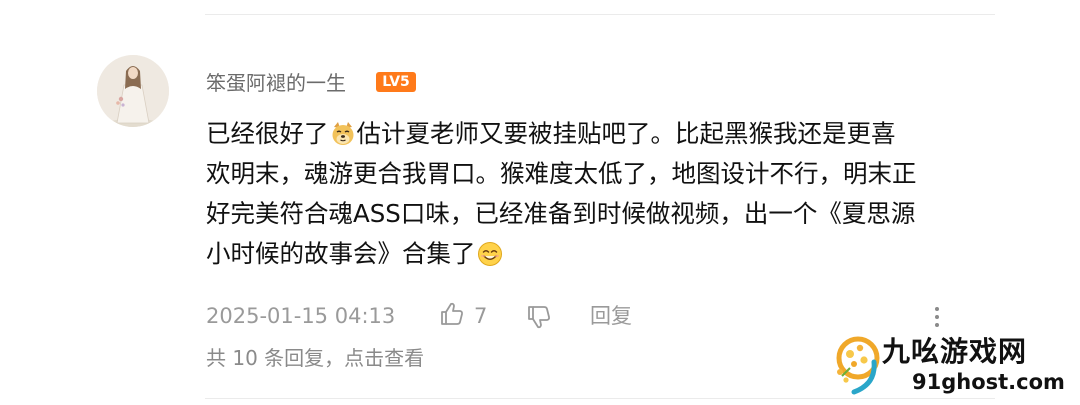 The image size is (1080, 405). I want to click on comment-line-4: 小时候的故事会》合集了, so click(601, 254).